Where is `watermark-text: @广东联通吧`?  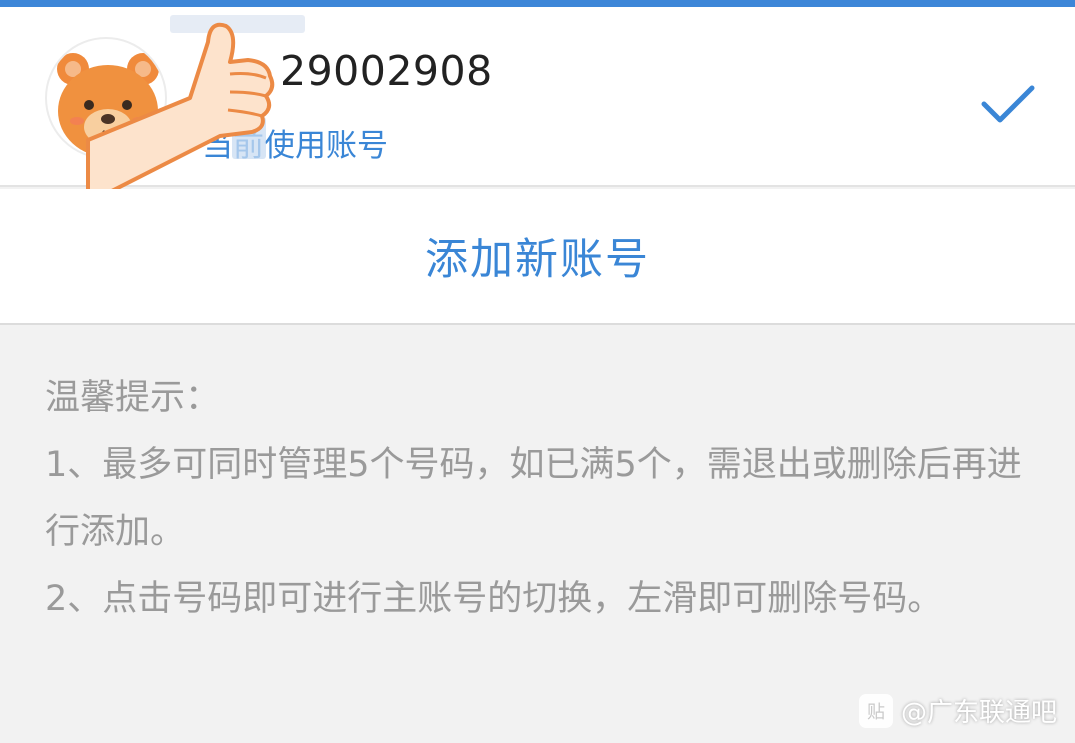
watermark-text: @广东联通吧 is located at coordinates (978, 713).